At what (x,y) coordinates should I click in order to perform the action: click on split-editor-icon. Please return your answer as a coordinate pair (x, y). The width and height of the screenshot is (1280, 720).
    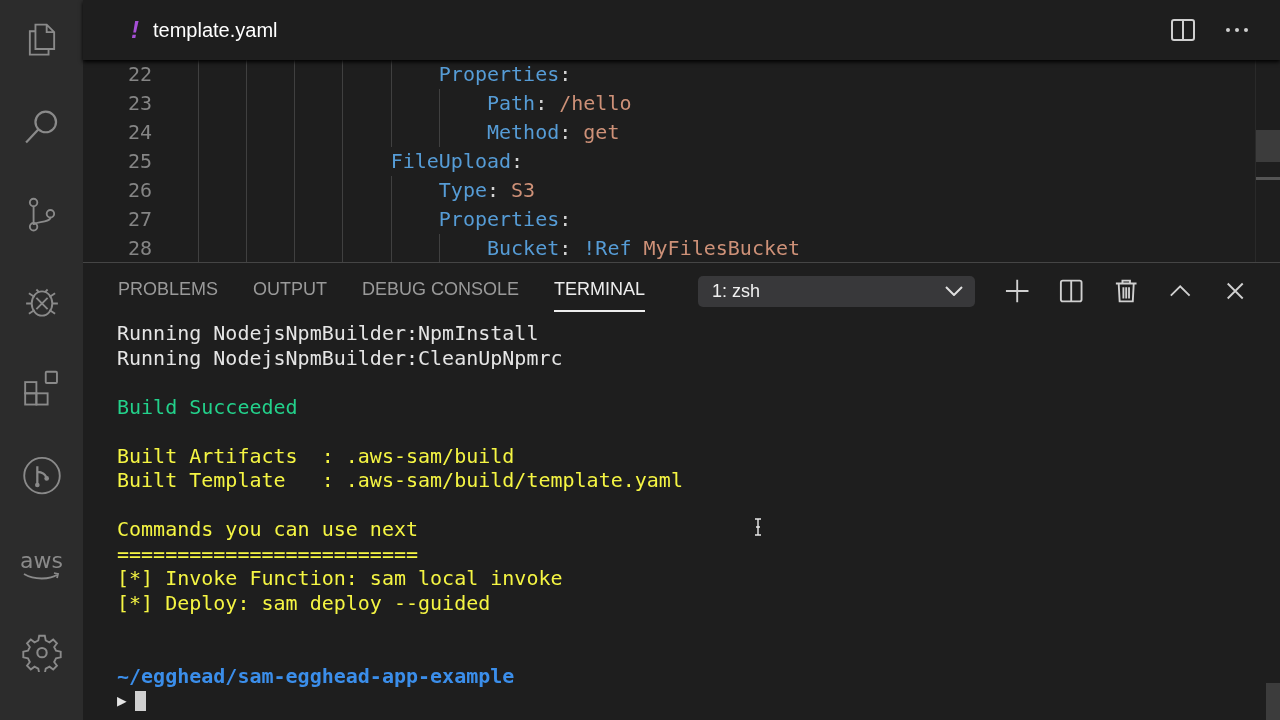
    Looking at the image, I should click on (1183, 30).